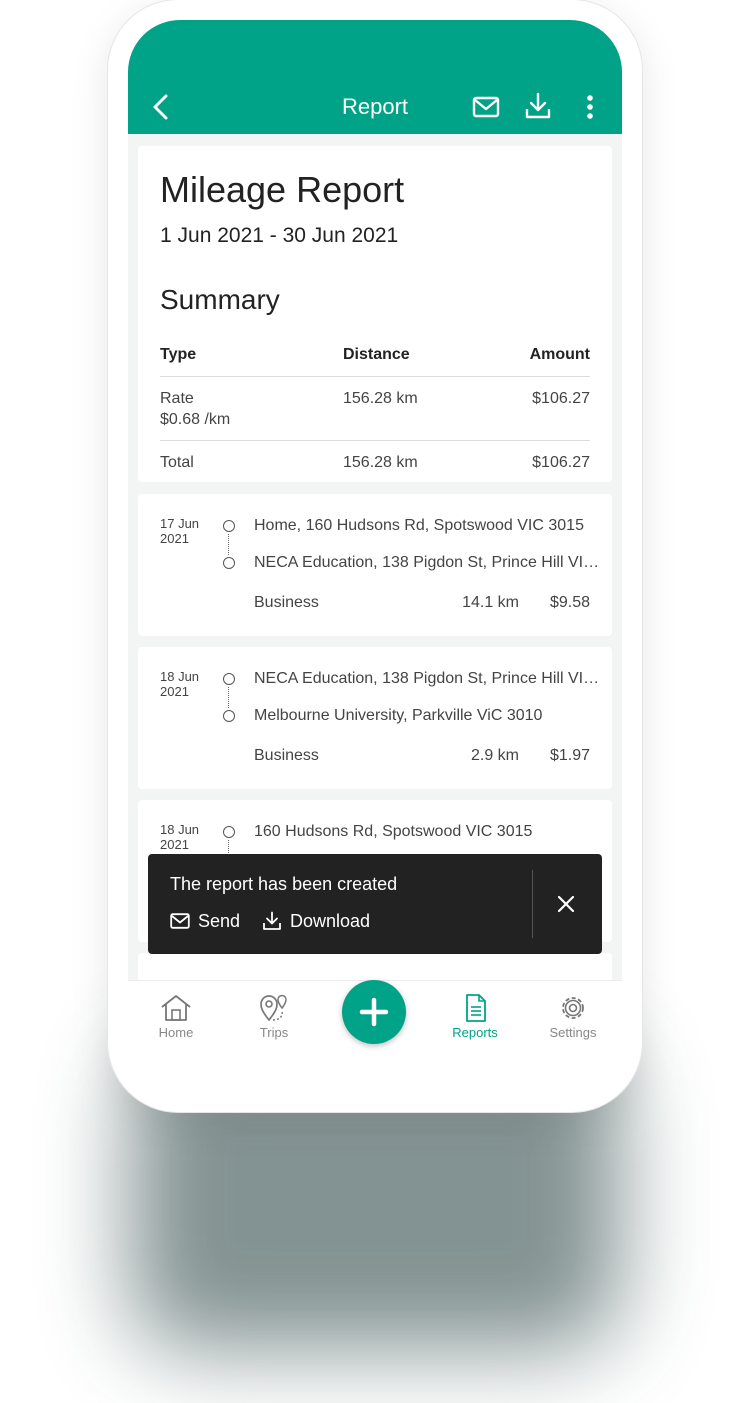 The height and width of the screenshot is (1403, 750). What do you see at coordinates (330, 920) in the screenshot?
I see `download-label: Download` at bounding box center [330, 920].